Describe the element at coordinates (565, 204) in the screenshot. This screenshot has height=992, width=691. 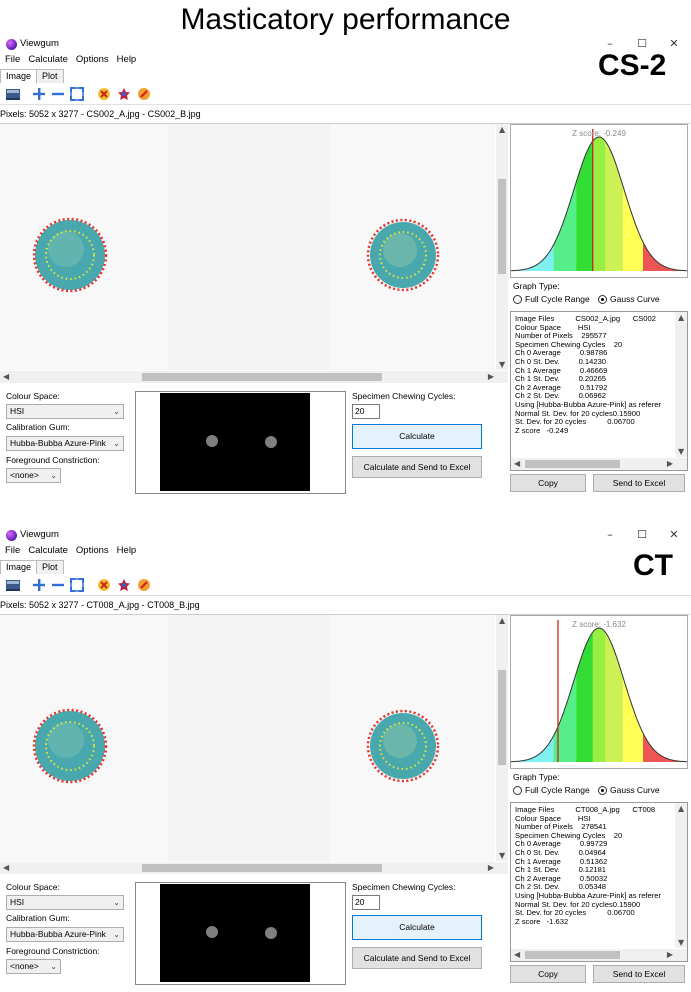
I see `gauss-band` at that location.